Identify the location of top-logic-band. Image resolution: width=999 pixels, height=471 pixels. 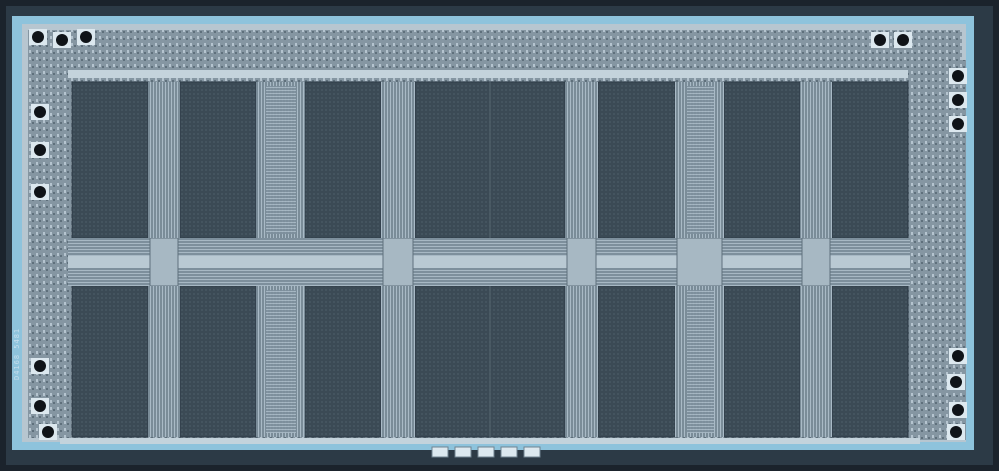
(490, 53).